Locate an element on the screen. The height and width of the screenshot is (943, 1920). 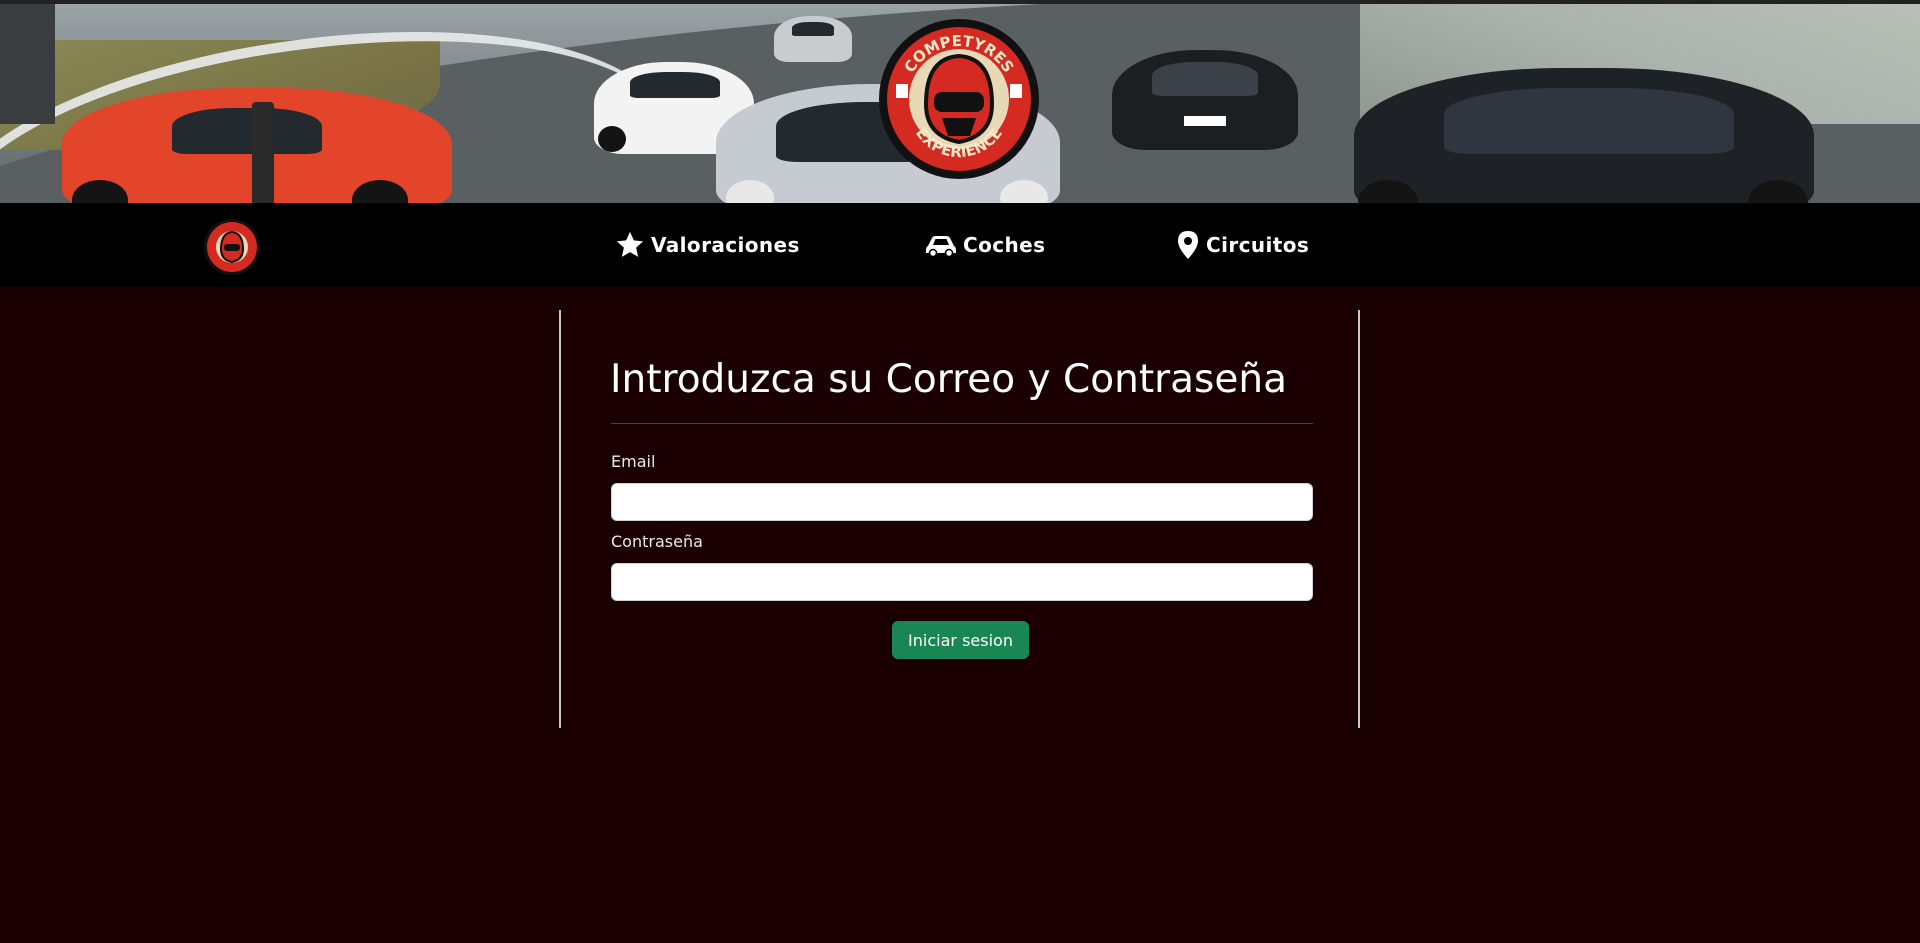
login-submit-button: Iniciar sesion is located at coordinates (960, 640).